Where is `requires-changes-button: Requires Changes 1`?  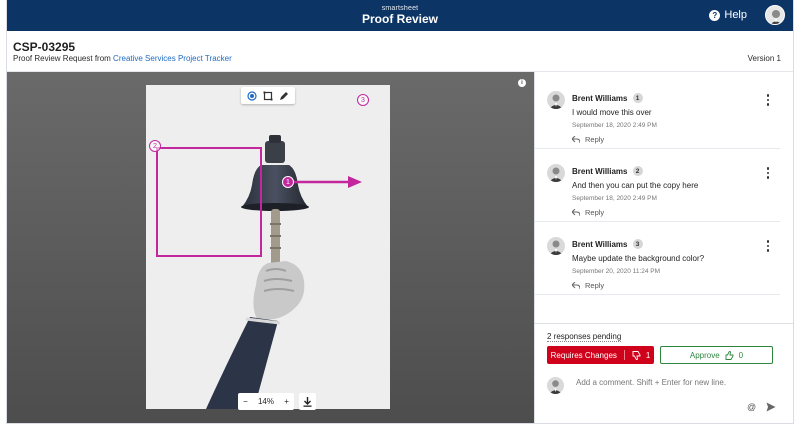 requires-changes-button: Requires Changes 1 is located at coordinates (600, 355).